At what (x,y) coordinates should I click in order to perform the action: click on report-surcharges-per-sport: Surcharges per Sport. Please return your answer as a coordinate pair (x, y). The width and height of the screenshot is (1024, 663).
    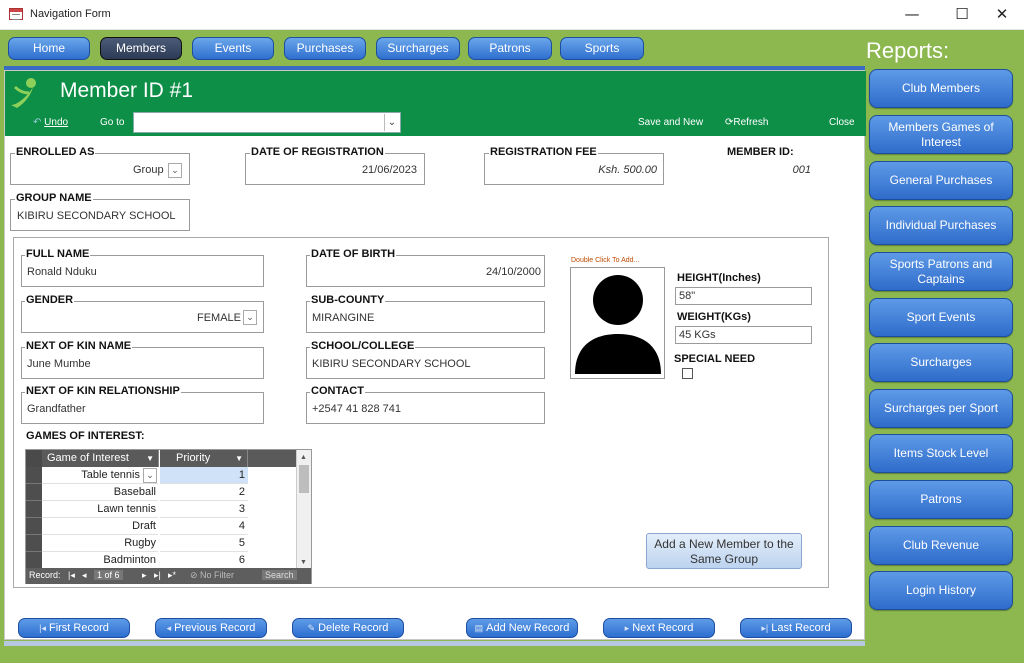
    Looking at the image, I should click on (941, 408).